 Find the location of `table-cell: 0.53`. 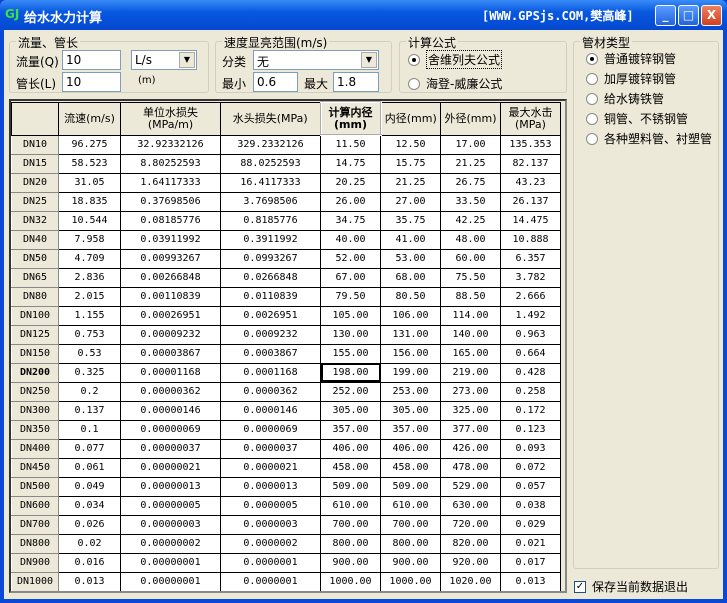

table-cell: 0.53 is located at coordinates (89, 353).